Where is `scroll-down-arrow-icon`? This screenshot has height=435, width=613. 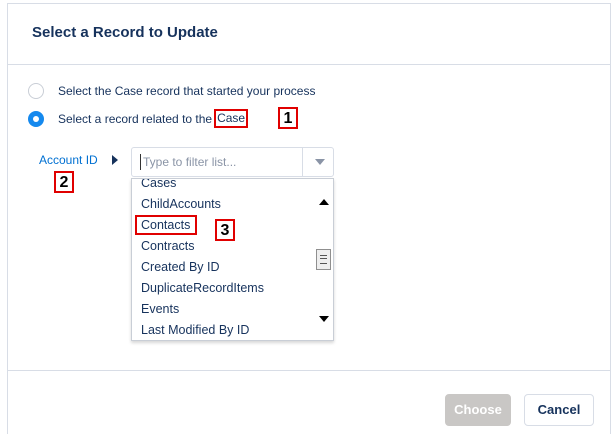
scroll-down-arrow-icon is located at coordinates (324, 319).